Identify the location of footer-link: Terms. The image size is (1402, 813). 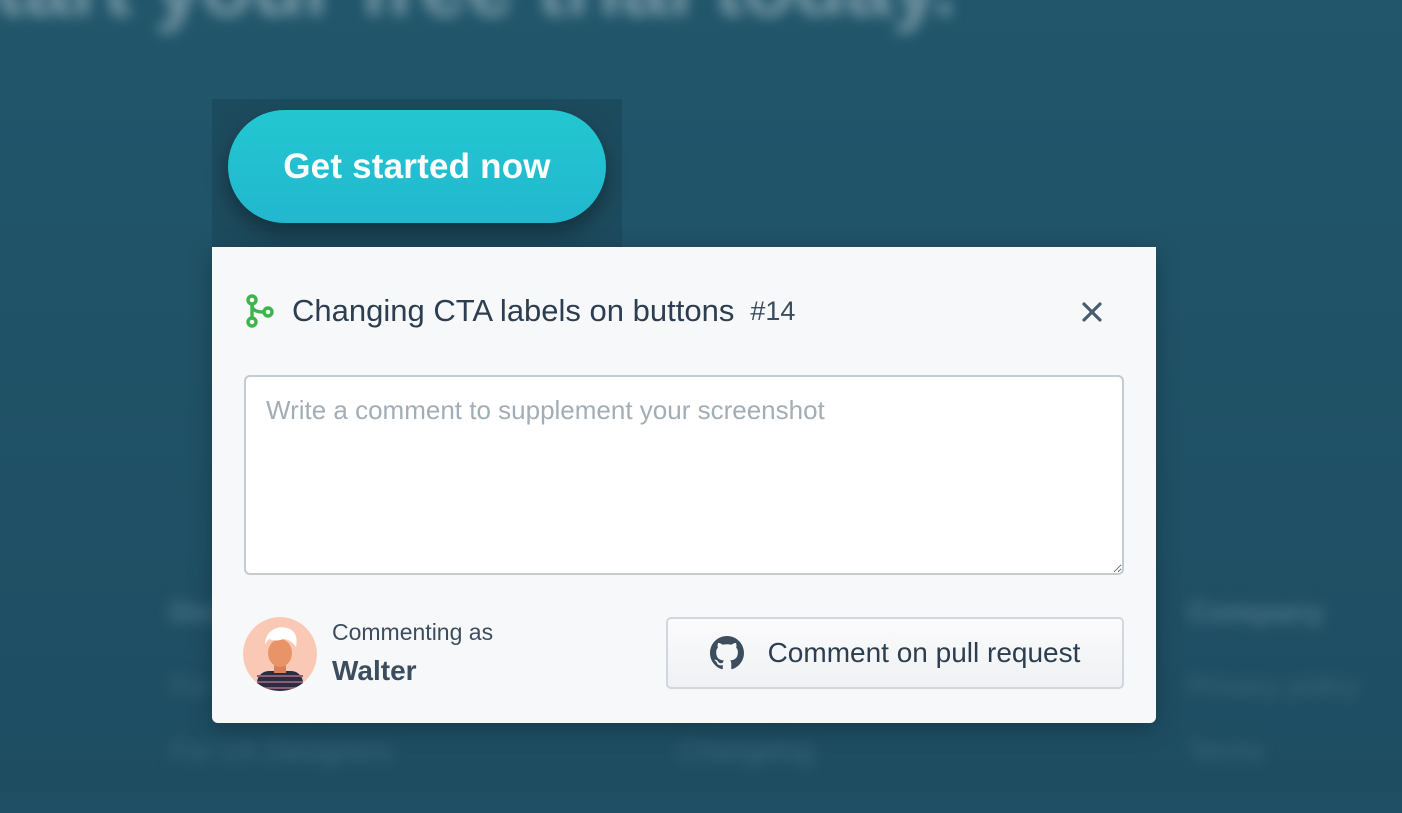
(1226, 751).